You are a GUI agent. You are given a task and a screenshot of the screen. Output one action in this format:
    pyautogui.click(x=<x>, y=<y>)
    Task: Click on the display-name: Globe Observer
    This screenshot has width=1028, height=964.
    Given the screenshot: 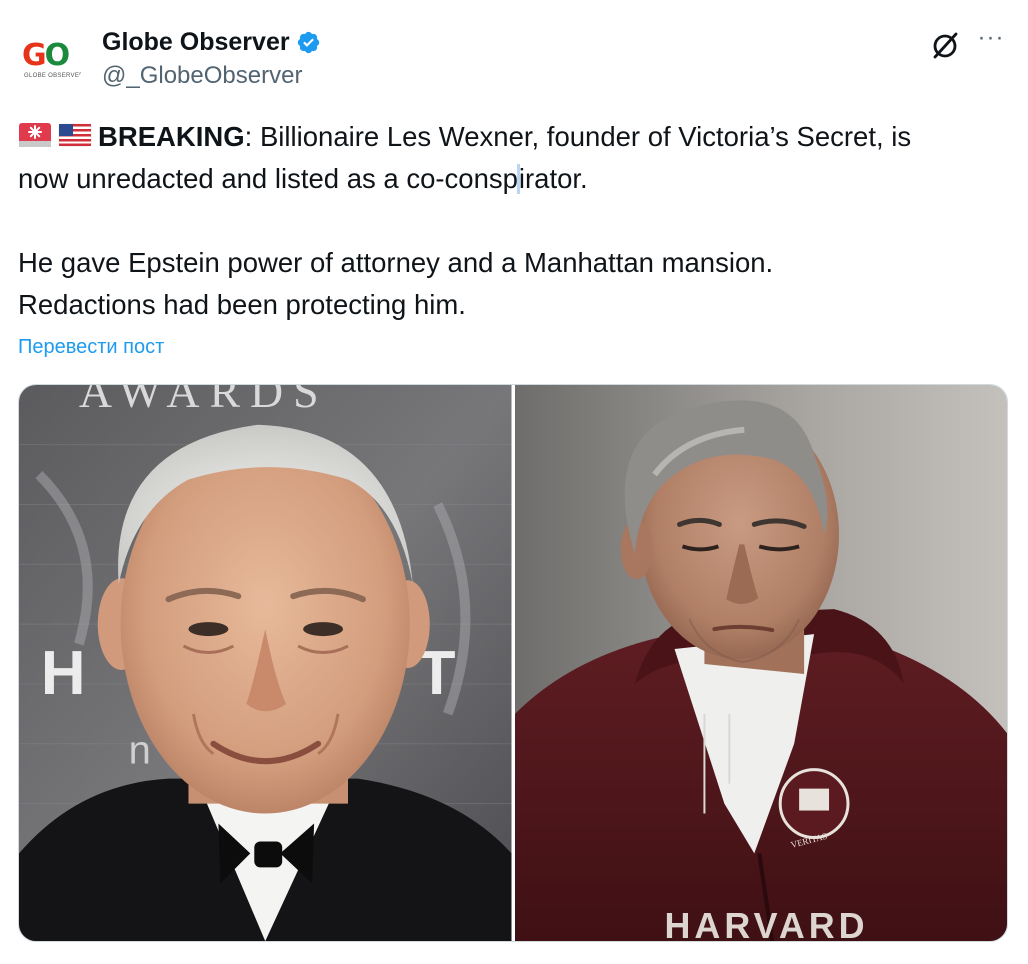 What is the action you would take?
    pyautogui.click(x=196, y=42)
    